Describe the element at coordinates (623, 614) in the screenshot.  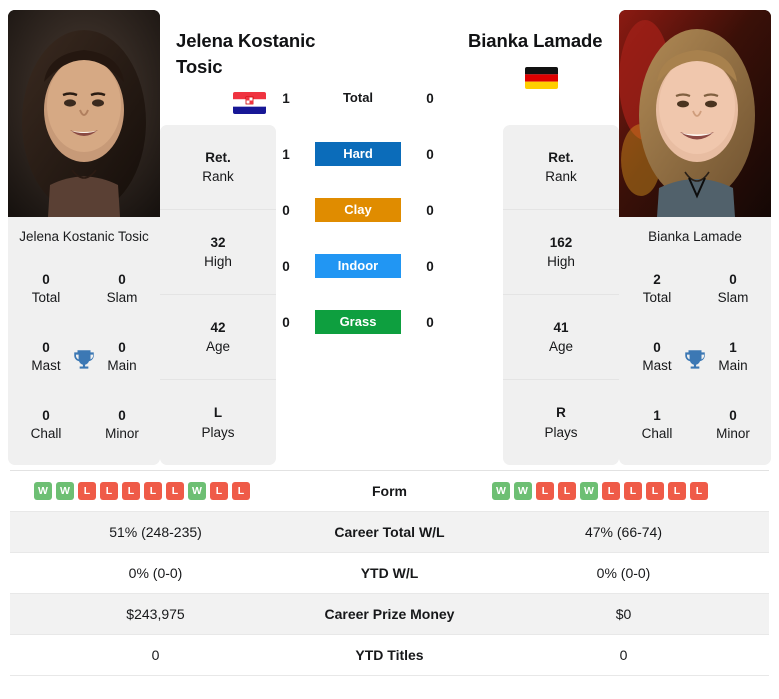
I see `stat-value-right-career-prize-money: $0` at that location.